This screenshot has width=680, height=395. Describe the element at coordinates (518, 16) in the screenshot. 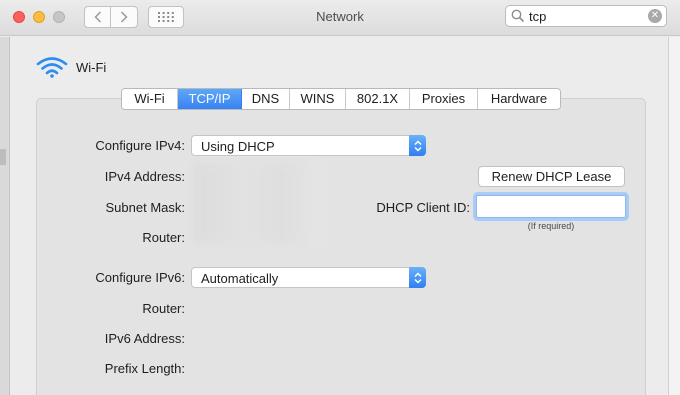

I see `search-icon` at that location.